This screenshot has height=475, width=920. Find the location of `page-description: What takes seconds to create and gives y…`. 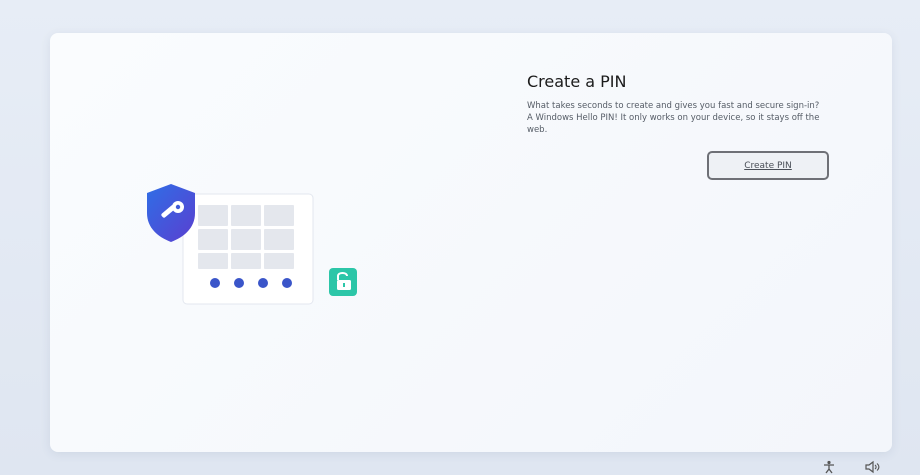

page-description: What takes seconds to create and gives y… is located at coordinates (673, 118).